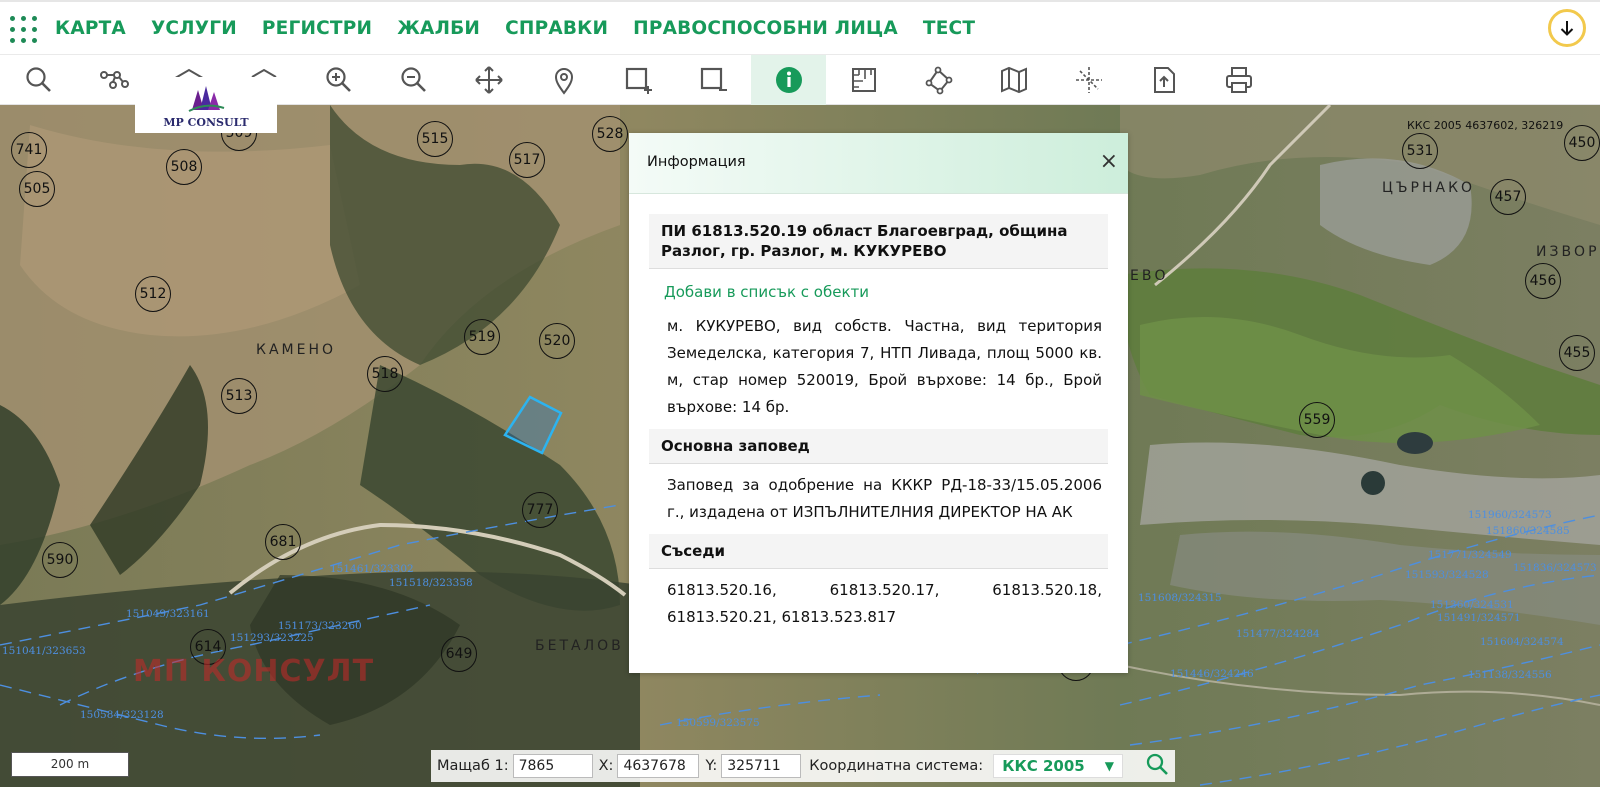 This screenshot has height=787, width=1600. What do you see at coordinates (184, 167) in the screenshot?
I see `parcel-label: 508` at bounding box center [184, 167].